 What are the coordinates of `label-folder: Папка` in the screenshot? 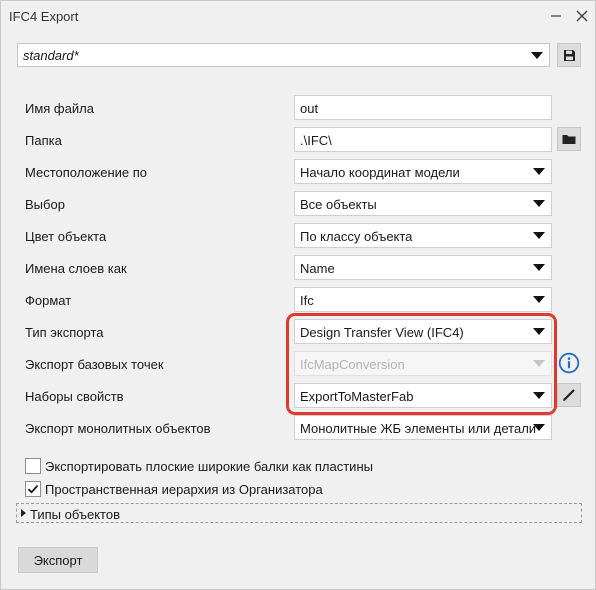 It's located at (43, 140).